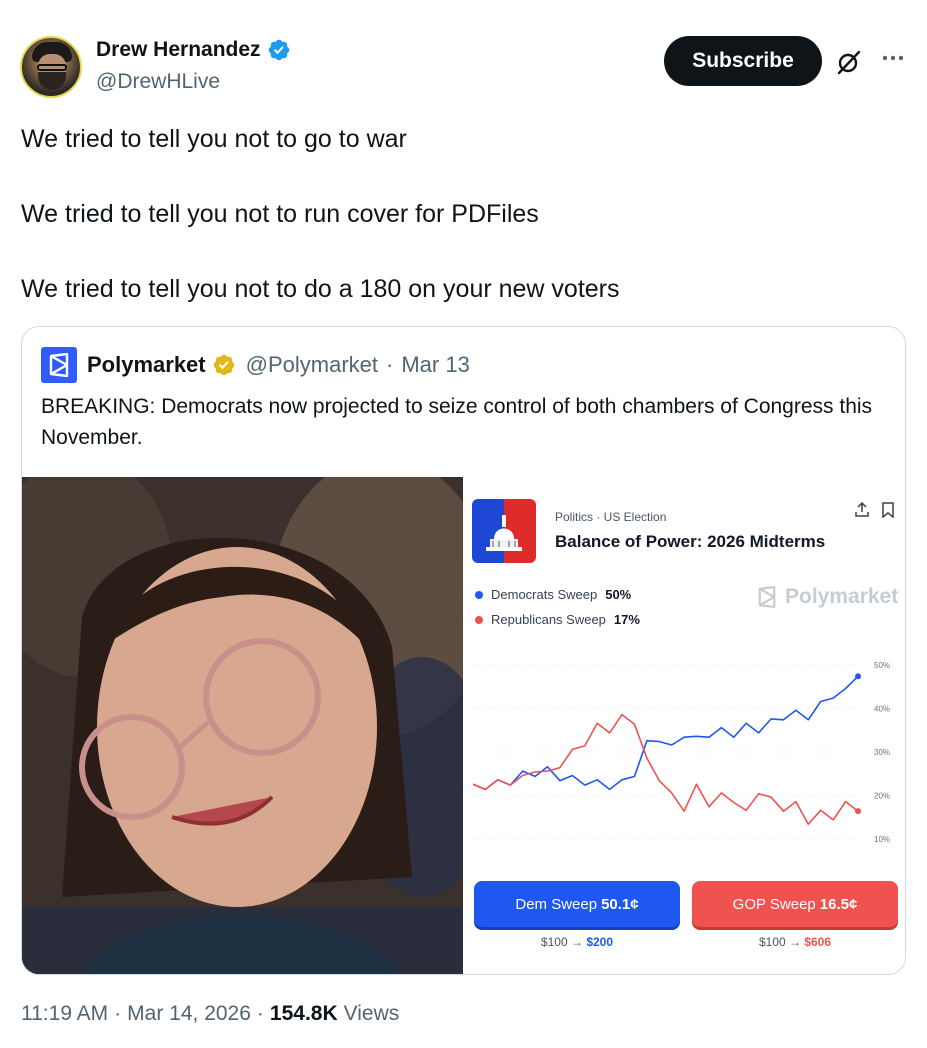  I want to click on quote-author-name: Polymarket, so click(146, 365).